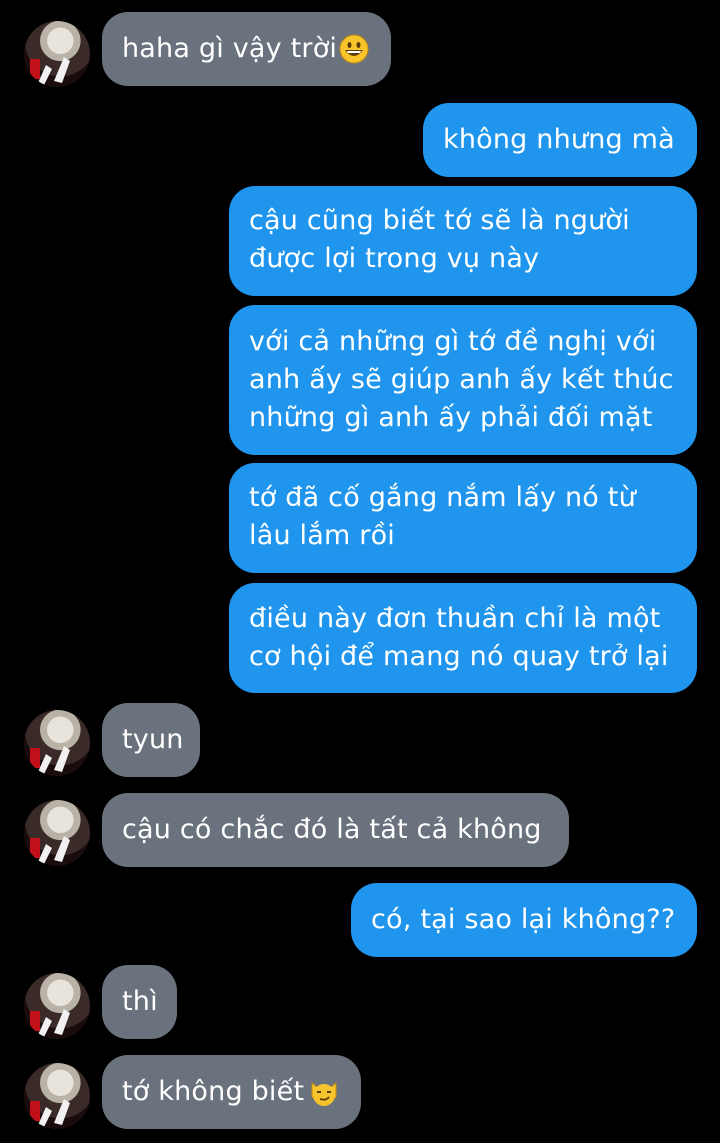 This screenshot has height=1143, width=720. I want to click on message-text: thì, so click(140, 1001).